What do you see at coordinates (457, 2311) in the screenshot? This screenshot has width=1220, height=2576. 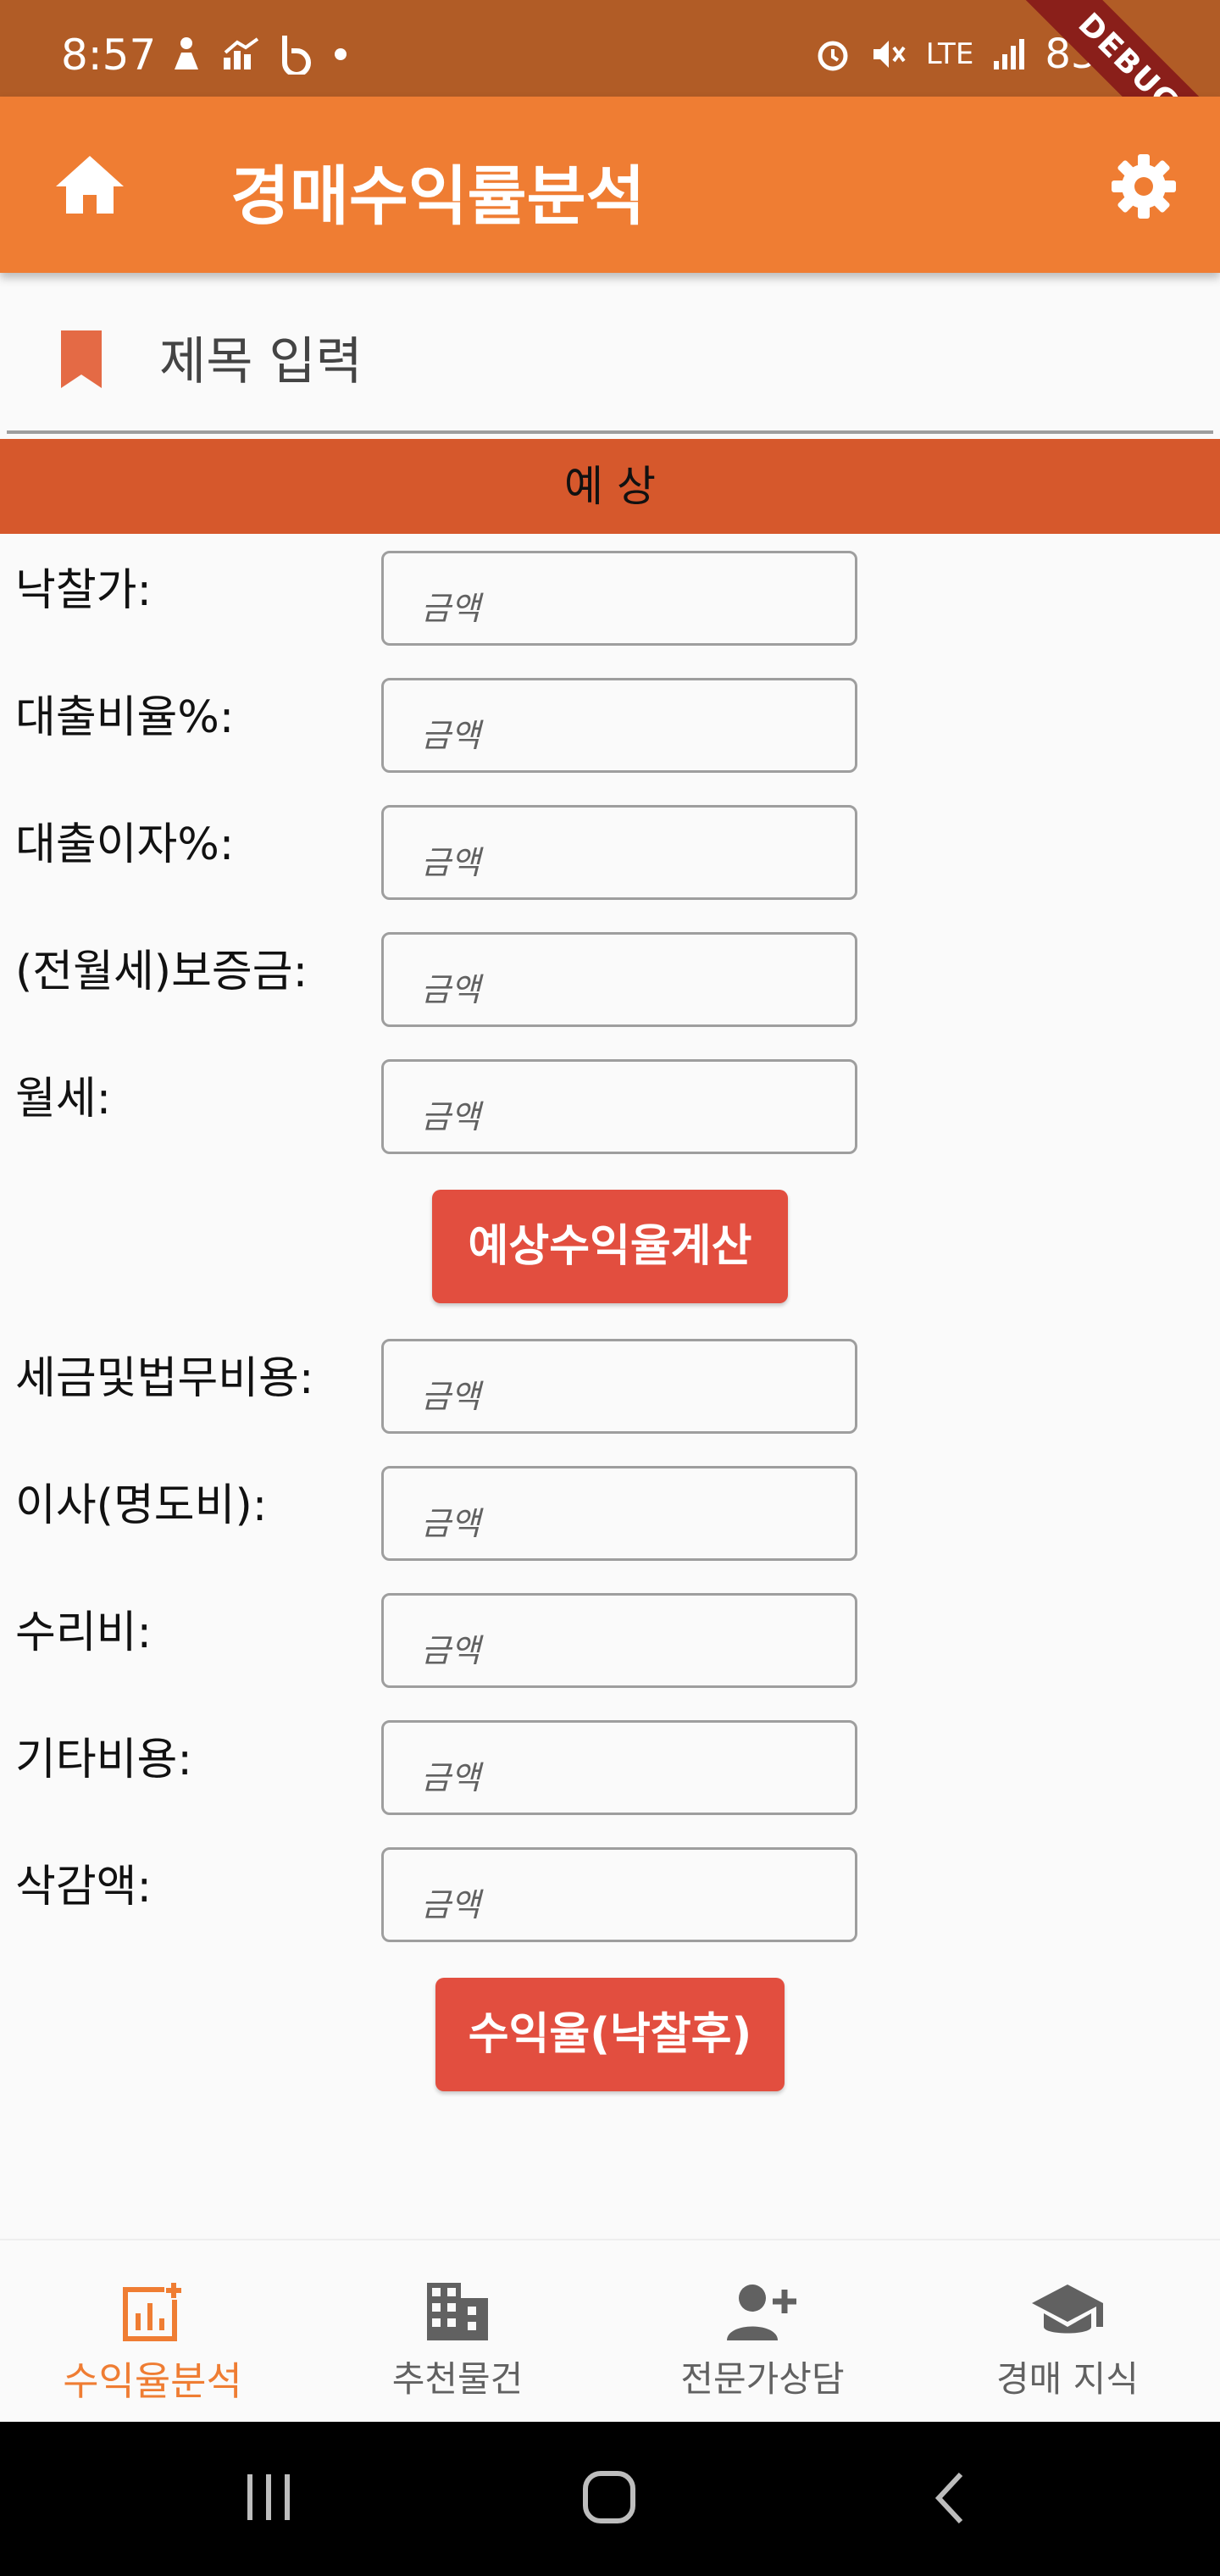 I see `building-icon` at bounding box center [457, 2311].